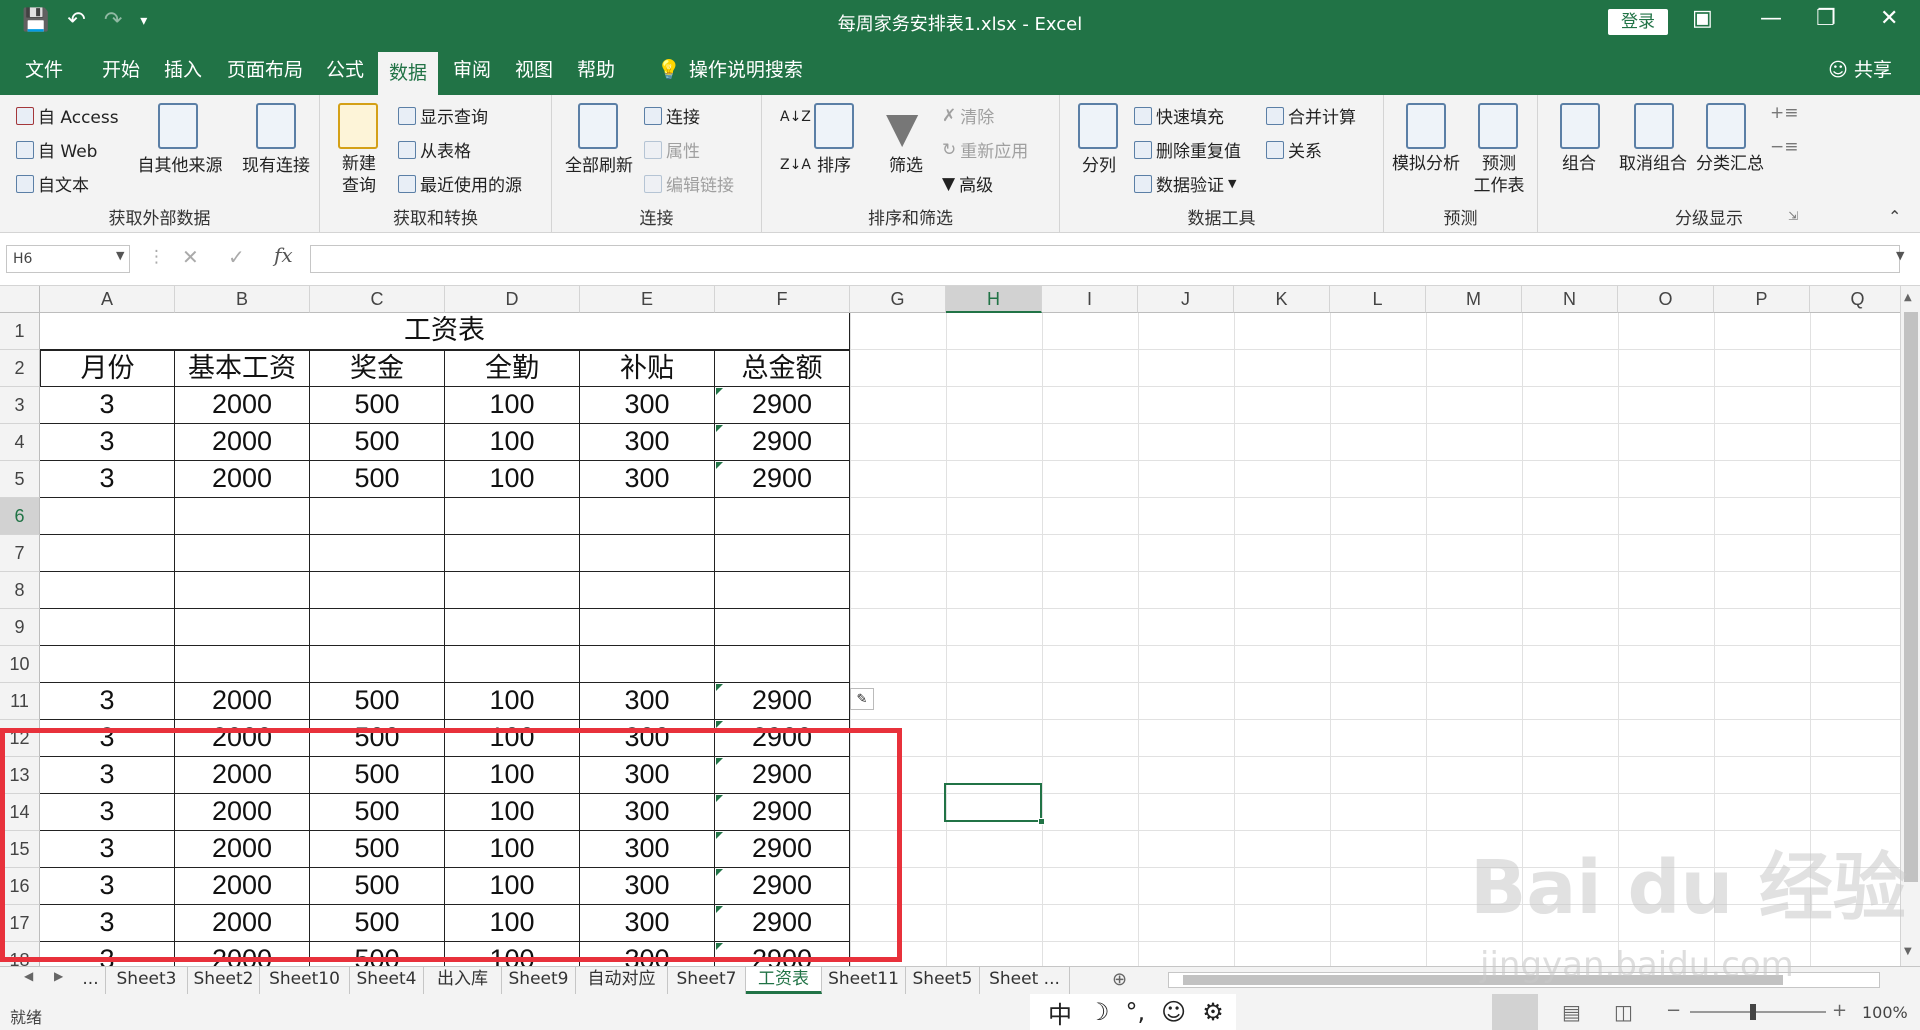 This screenshot has width=1920, height=1030. I want to click on settings-gear-icon: ⚙, so click(1213, 1012).